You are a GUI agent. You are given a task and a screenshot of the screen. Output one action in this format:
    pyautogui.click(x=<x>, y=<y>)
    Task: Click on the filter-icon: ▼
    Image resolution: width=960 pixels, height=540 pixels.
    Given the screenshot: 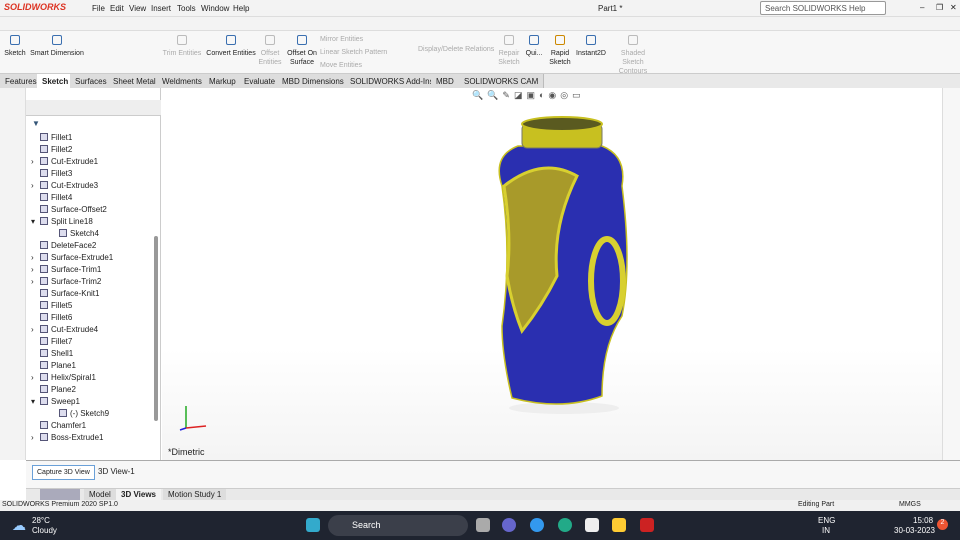 What is the action you would take?
    pyautogui.click(x=36, y=123)
    